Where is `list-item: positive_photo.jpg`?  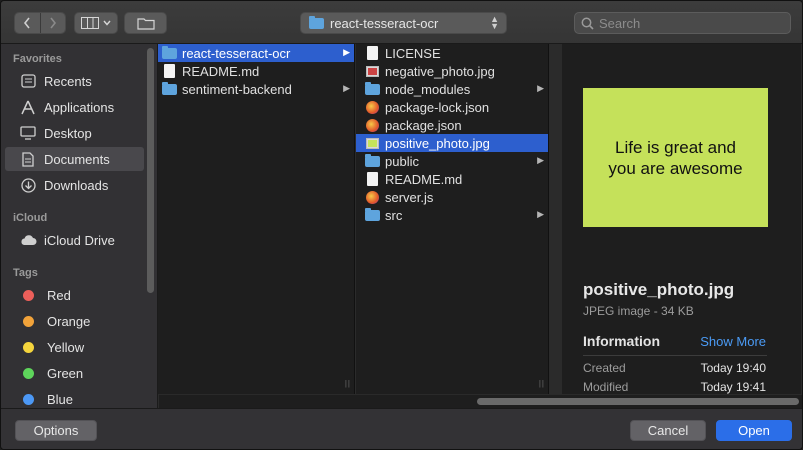
list-item: positive_photo.jpg is located at coordinates (452, 143).